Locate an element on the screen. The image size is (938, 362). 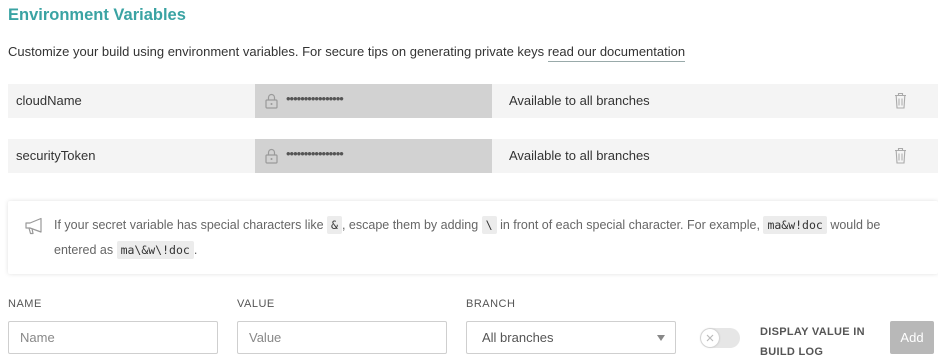
documentation-link: read our documentation is located at coordinates (616, 53).